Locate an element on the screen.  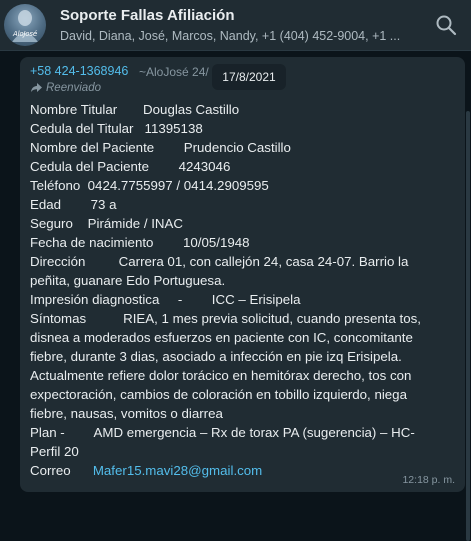
date-chip: 17/8/2021 is located at coordinates (249, 77).